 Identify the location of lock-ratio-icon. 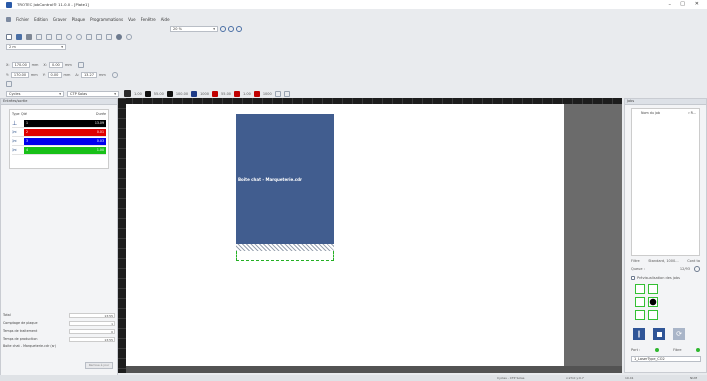
(80, 65).